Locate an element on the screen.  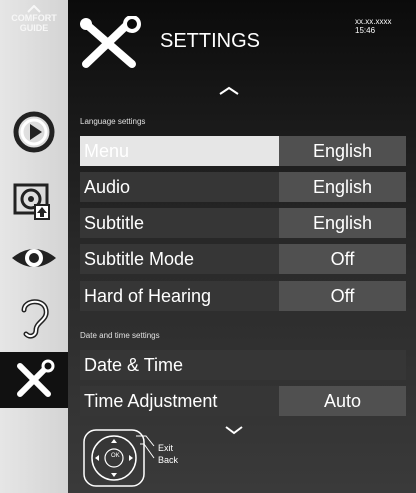
play-circle-icon is located at coordinates (34, 132).